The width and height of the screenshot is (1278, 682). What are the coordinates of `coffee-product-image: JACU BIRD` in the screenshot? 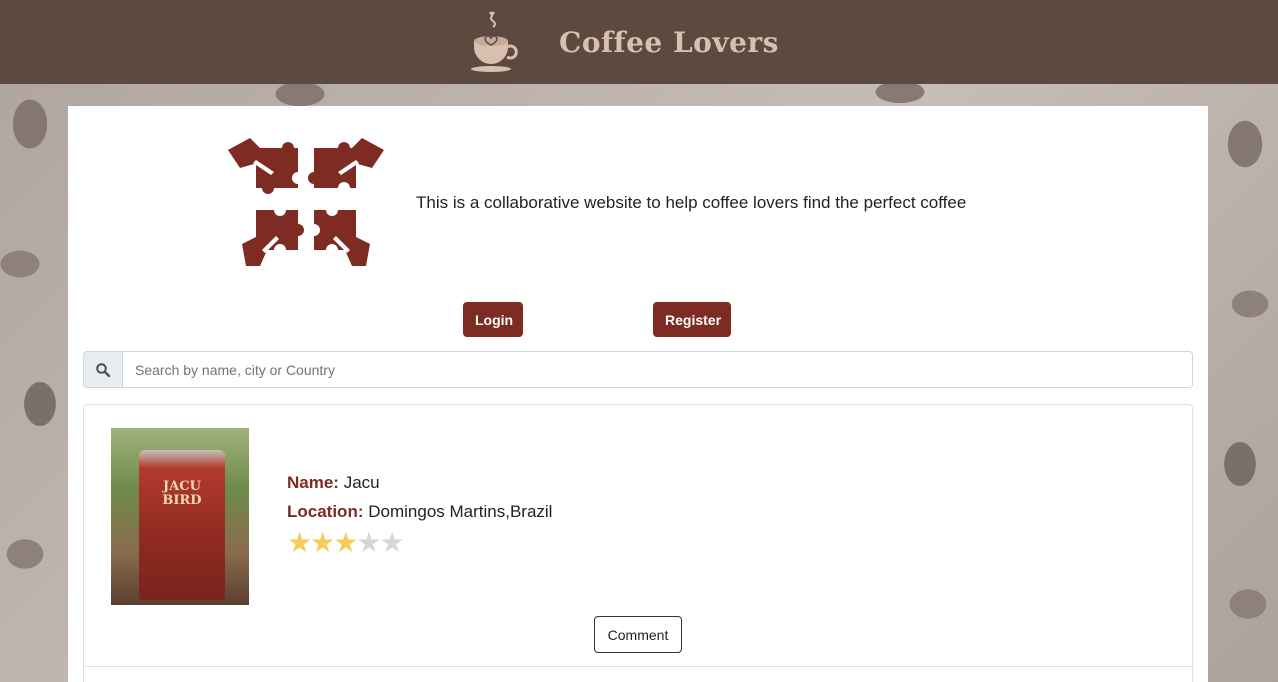 It's located at (180, 516).